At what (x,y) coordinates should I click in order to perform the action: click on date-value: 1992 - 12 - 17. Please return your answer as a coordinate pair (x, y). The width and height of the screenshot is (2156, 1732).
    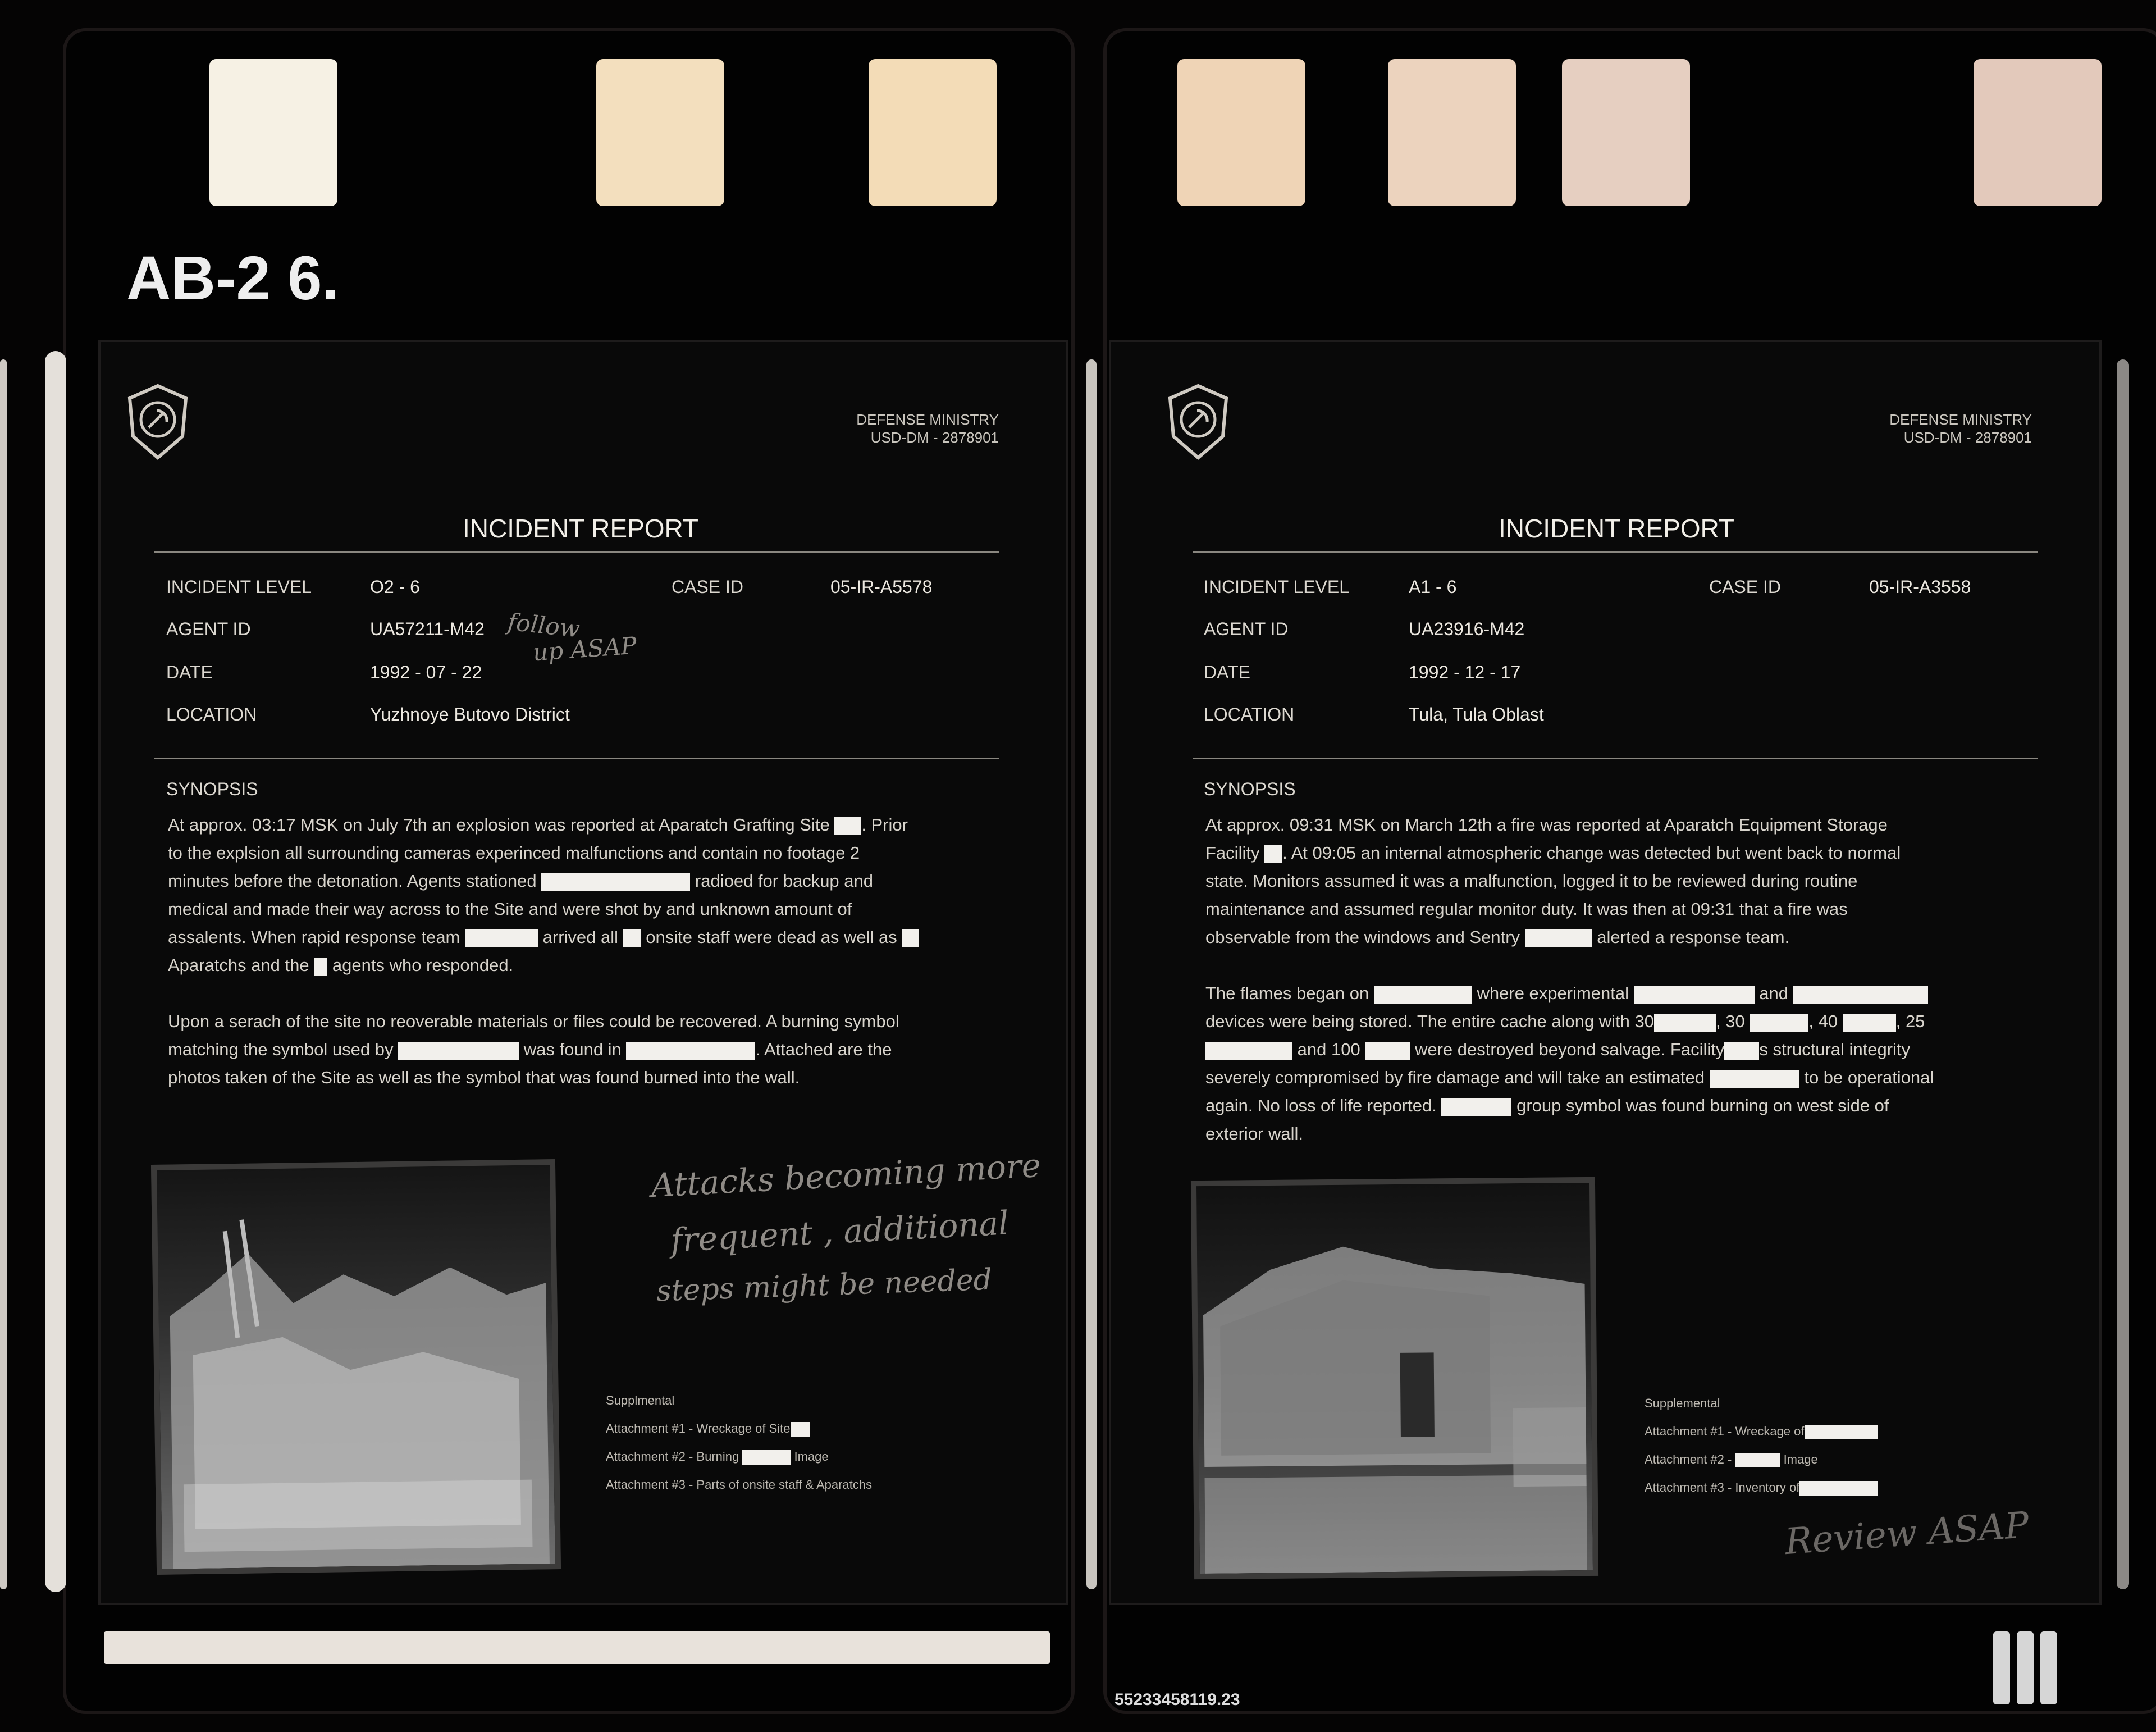
    Looking at the image, I should click on (1465, 672).